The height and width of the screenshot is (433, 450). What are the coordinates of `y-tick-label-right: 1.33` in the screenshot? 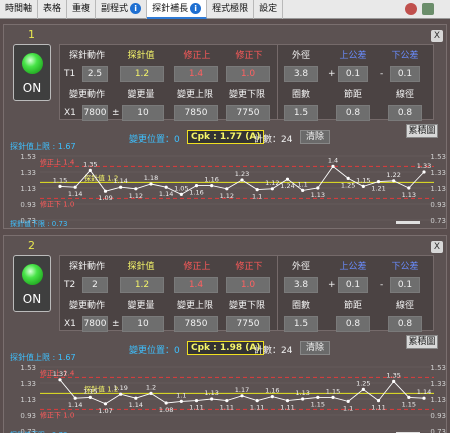 It's located at (438, 173).